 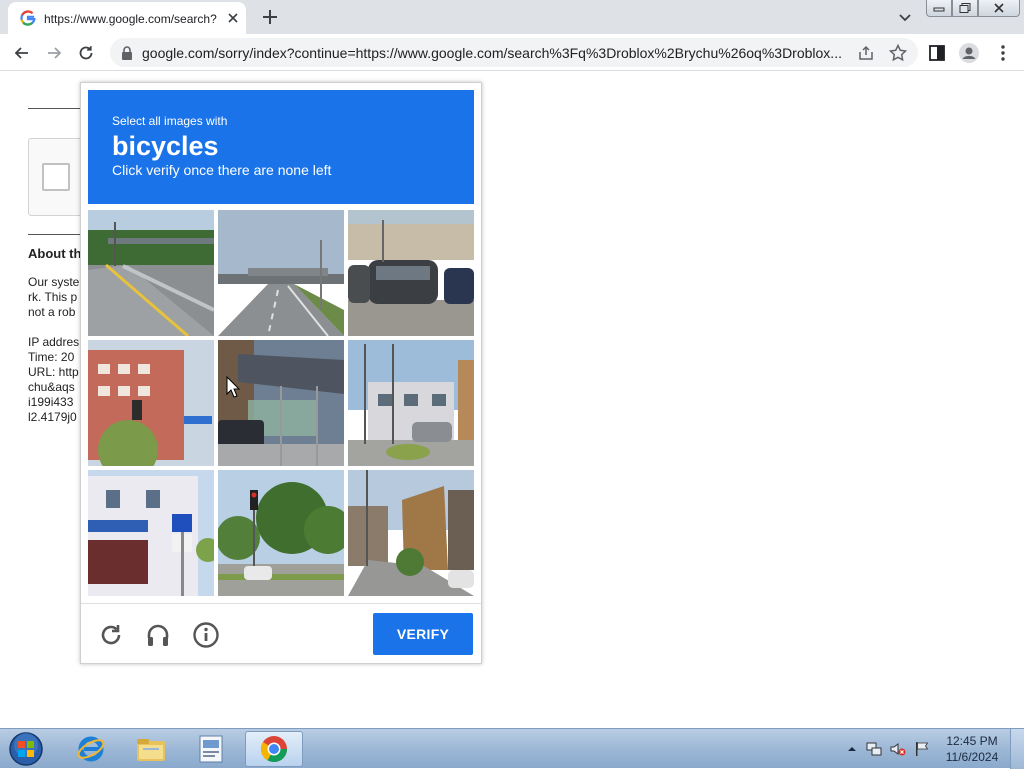 I want to click on browser-tab: https://www.google.com/search?, so click(x=127, y=18).